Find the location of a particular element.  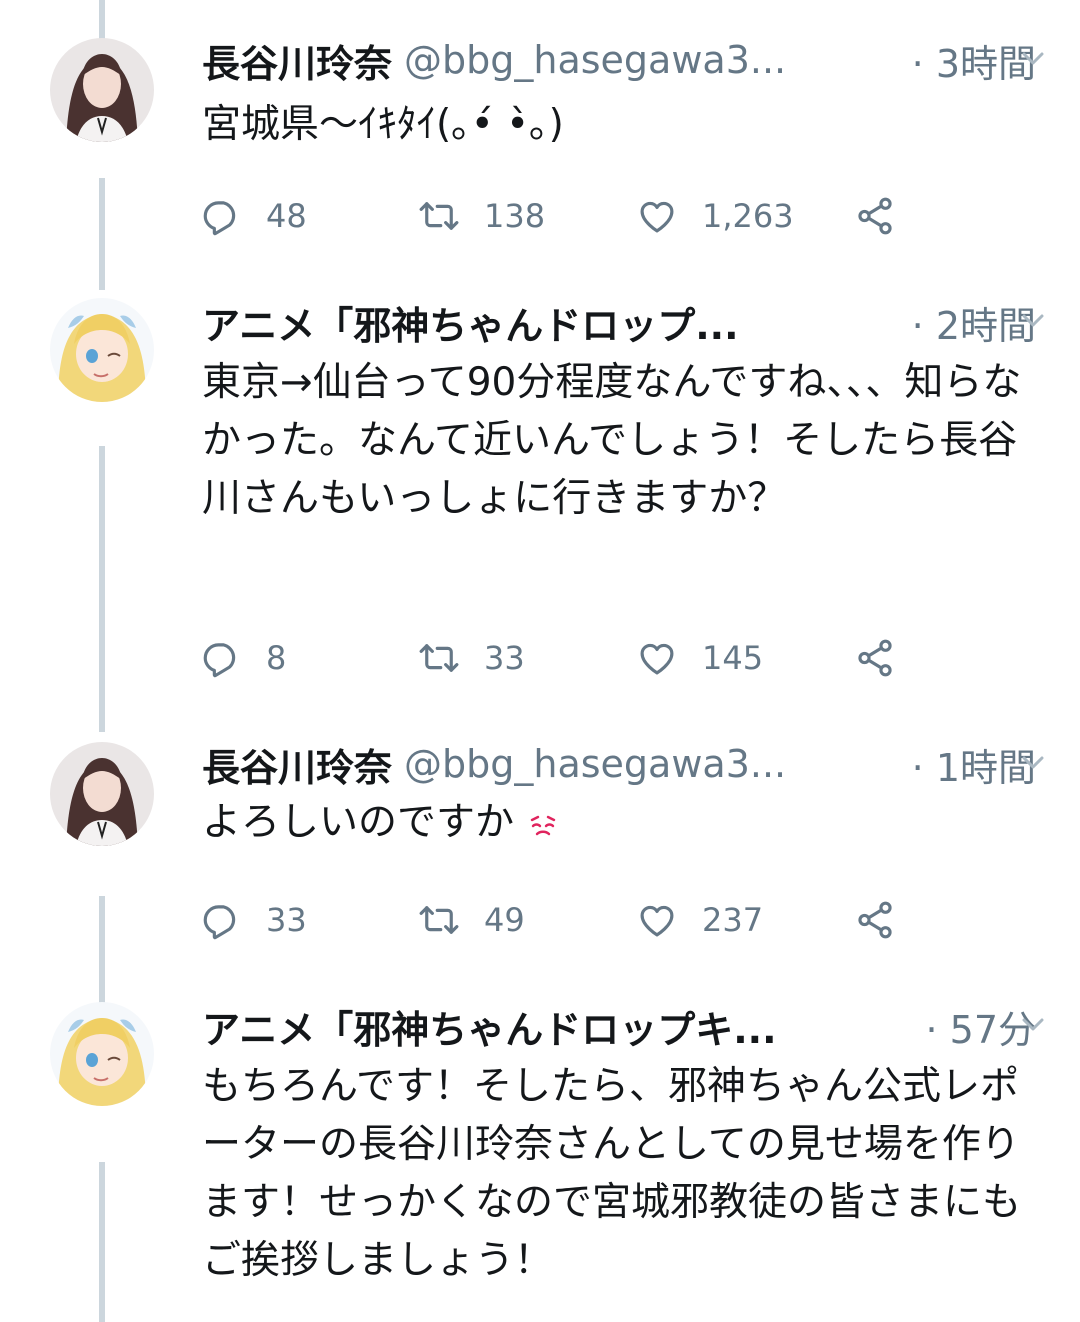

tweet-header: 長谷川玲奈 @bbg_hasegawa3... · 3時間 is located at coordinates (619, 60).